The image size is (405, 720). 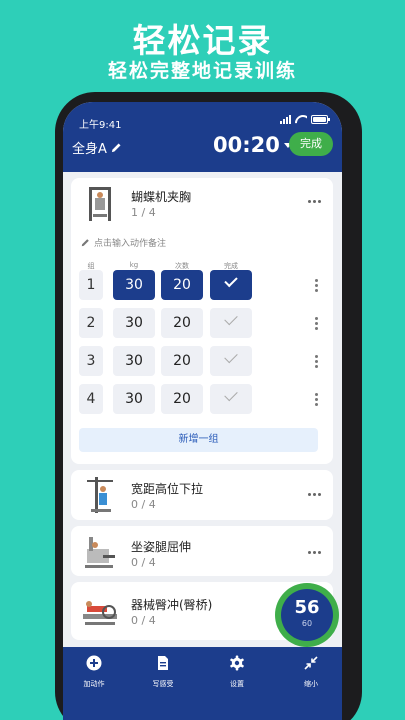 I want to click on status-icons, so click(x=305, y=119).